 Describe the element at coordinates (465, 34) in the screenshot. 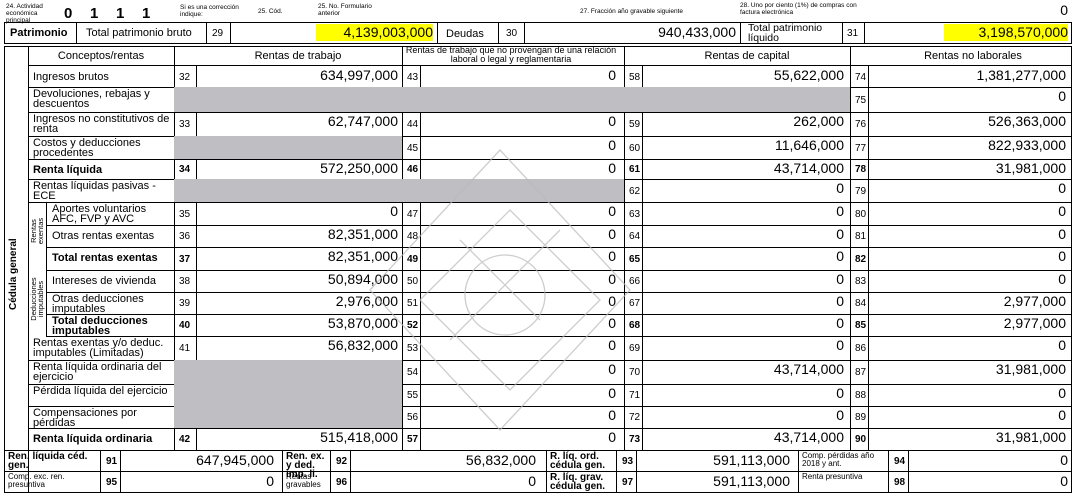

I see `deudas-label: Deudas` at that location.